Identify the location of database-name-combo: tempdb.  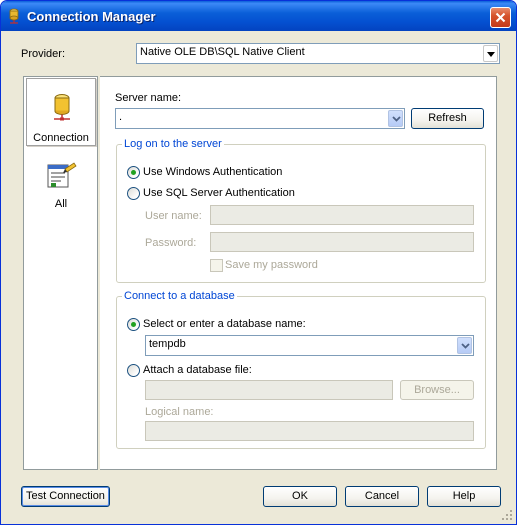
(309, 345).